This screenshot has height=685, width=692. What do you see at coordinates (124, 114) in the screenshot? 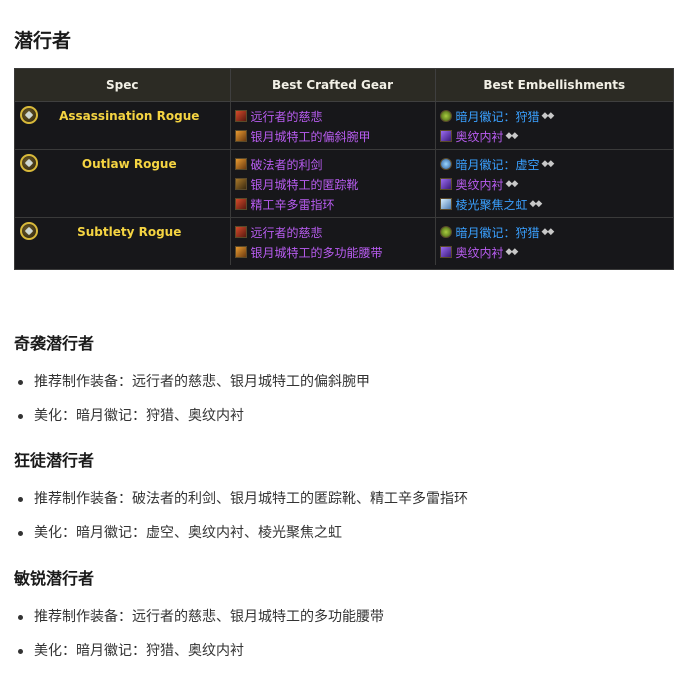
I see `spec-name: Assassination Rogue` at bounding box center [124, 114].